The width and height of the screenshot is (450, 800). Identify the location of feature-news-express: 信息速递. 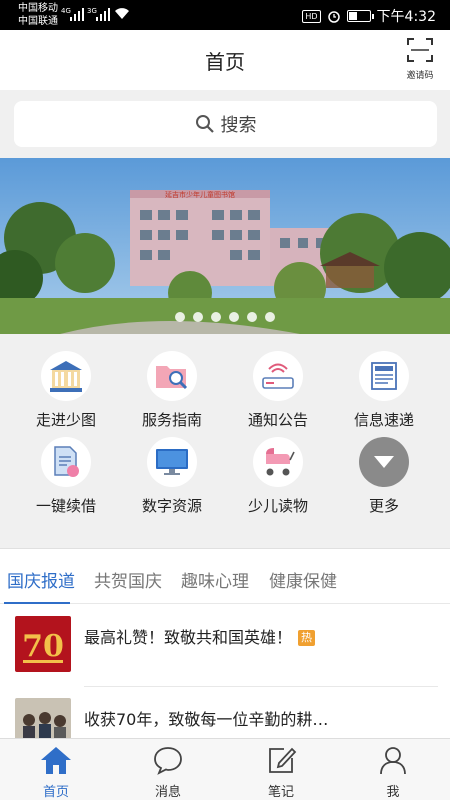
(384, 390).